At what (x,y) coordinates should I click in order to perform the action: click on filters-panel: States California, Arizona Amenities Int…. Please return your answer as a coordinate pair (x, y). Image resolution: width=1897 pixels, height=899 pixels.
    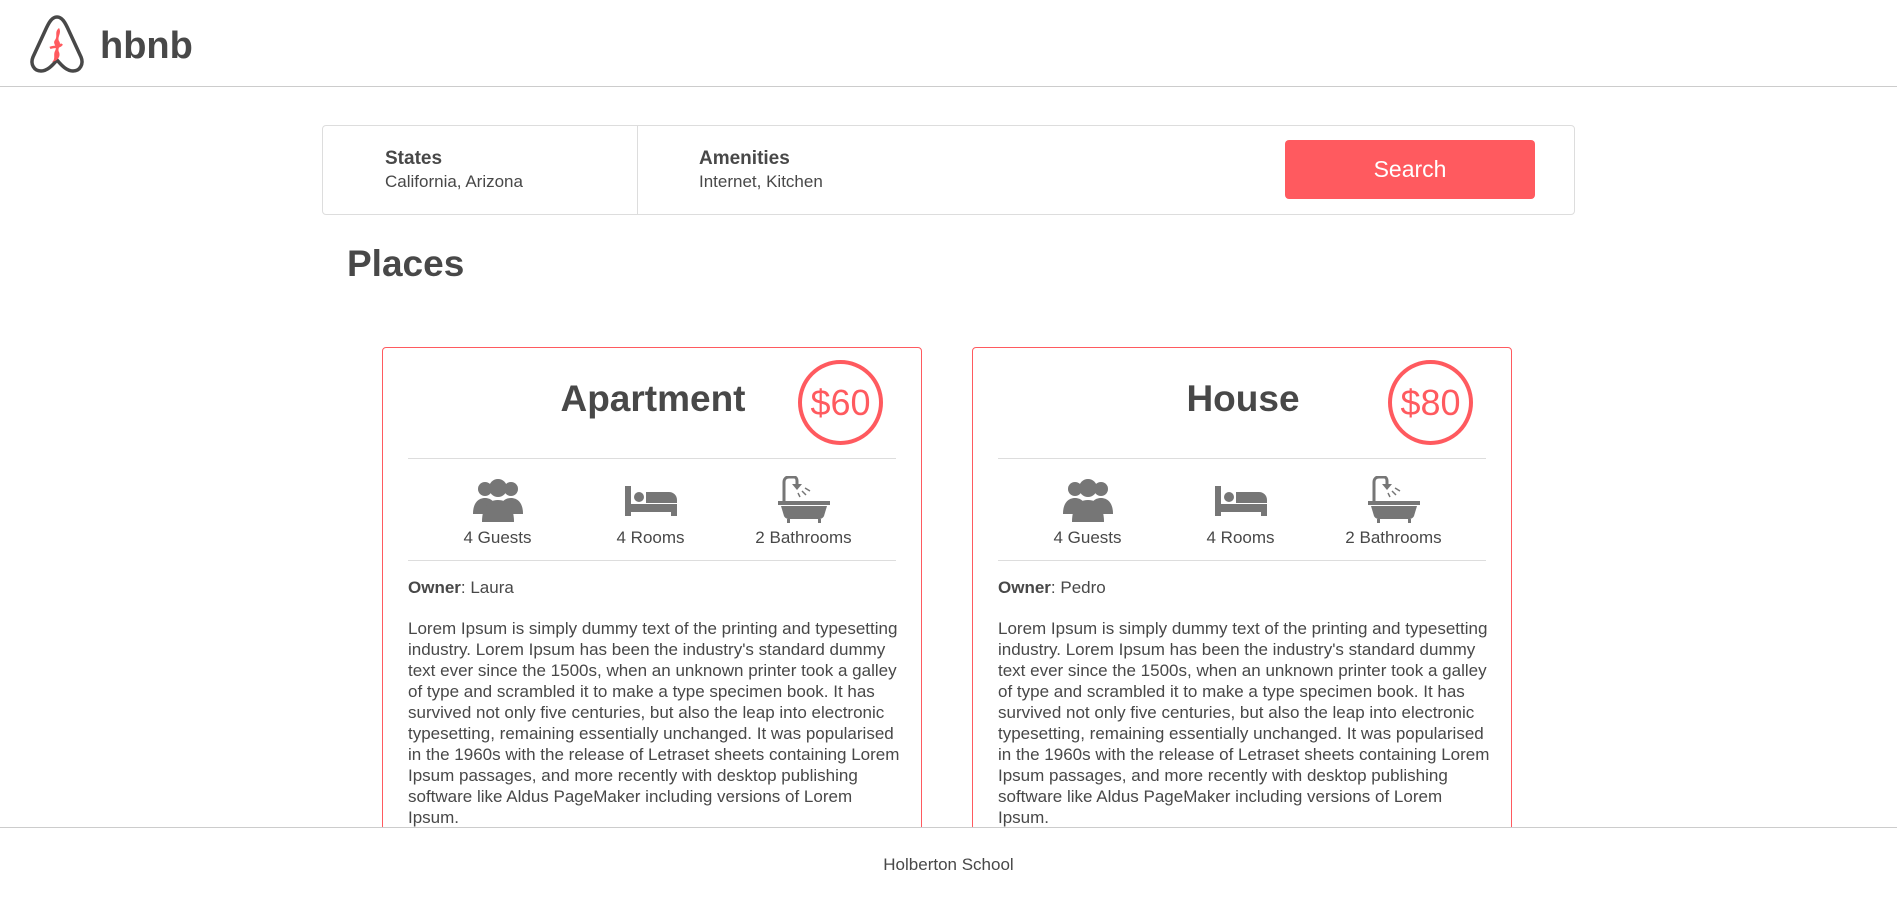
    Looking at the image, I should click on (948, 170).